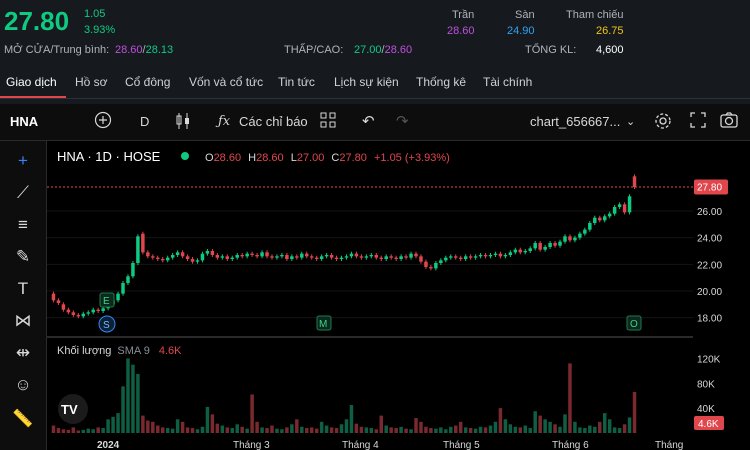  What do you see at coordinates (23, 193) in the screenshot?
I see `trendline-icon: ⟋` at bounding box center [23, 193].